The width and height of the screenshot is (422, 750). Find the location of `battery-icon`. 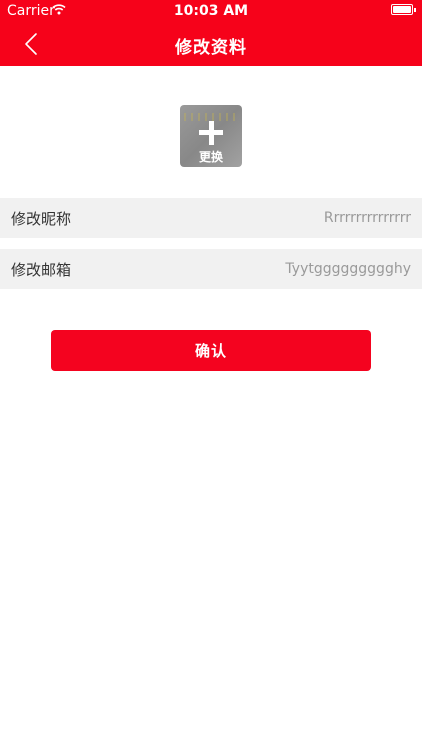

battery-icon is located at coordinates (403, 9).